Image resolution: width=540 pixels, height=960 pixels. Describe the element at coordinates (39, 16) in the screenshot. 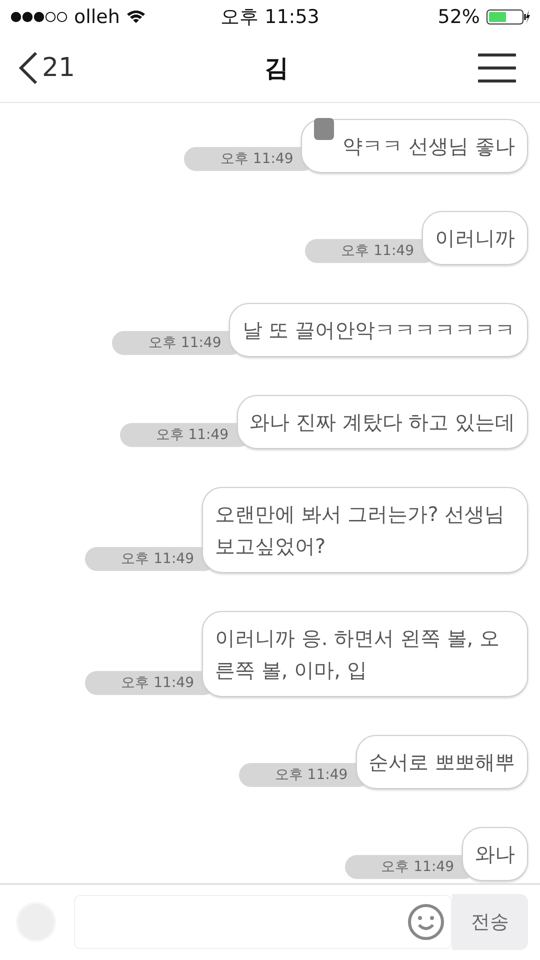

I see `signal-icon` at that location.